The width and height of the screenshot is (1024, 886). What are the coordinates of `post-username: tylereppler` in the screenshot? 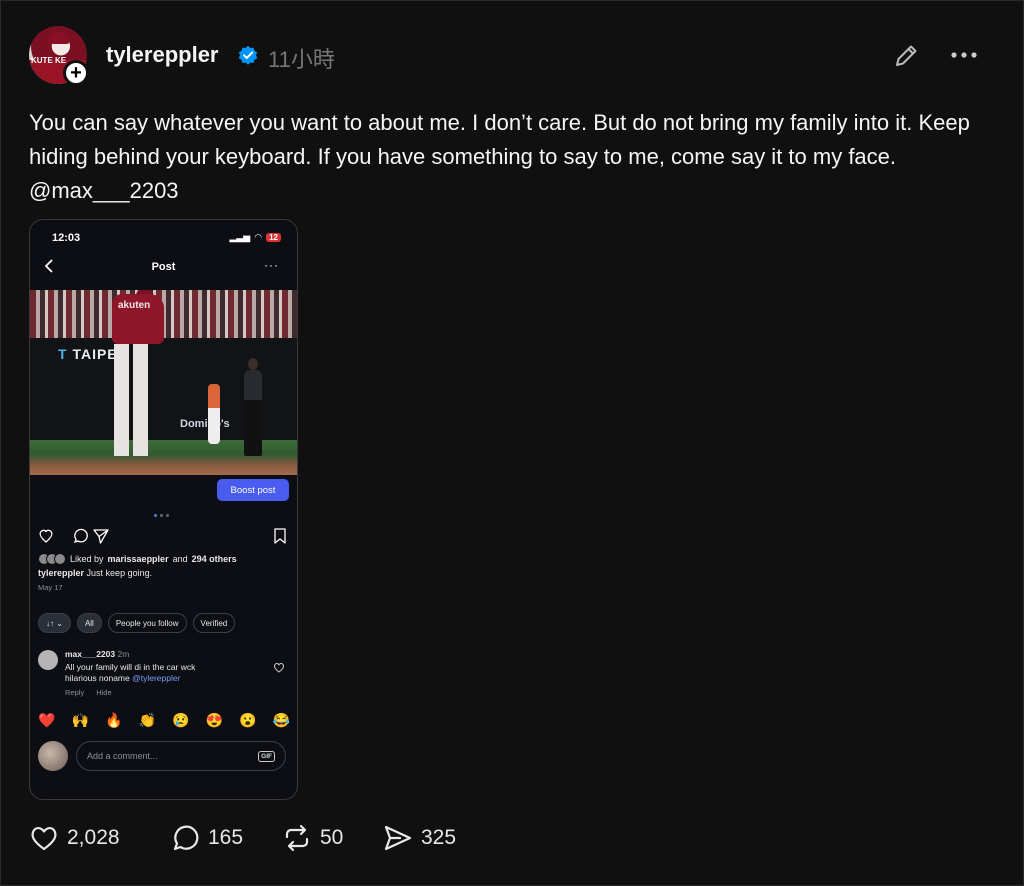 It's located at (162, 55).